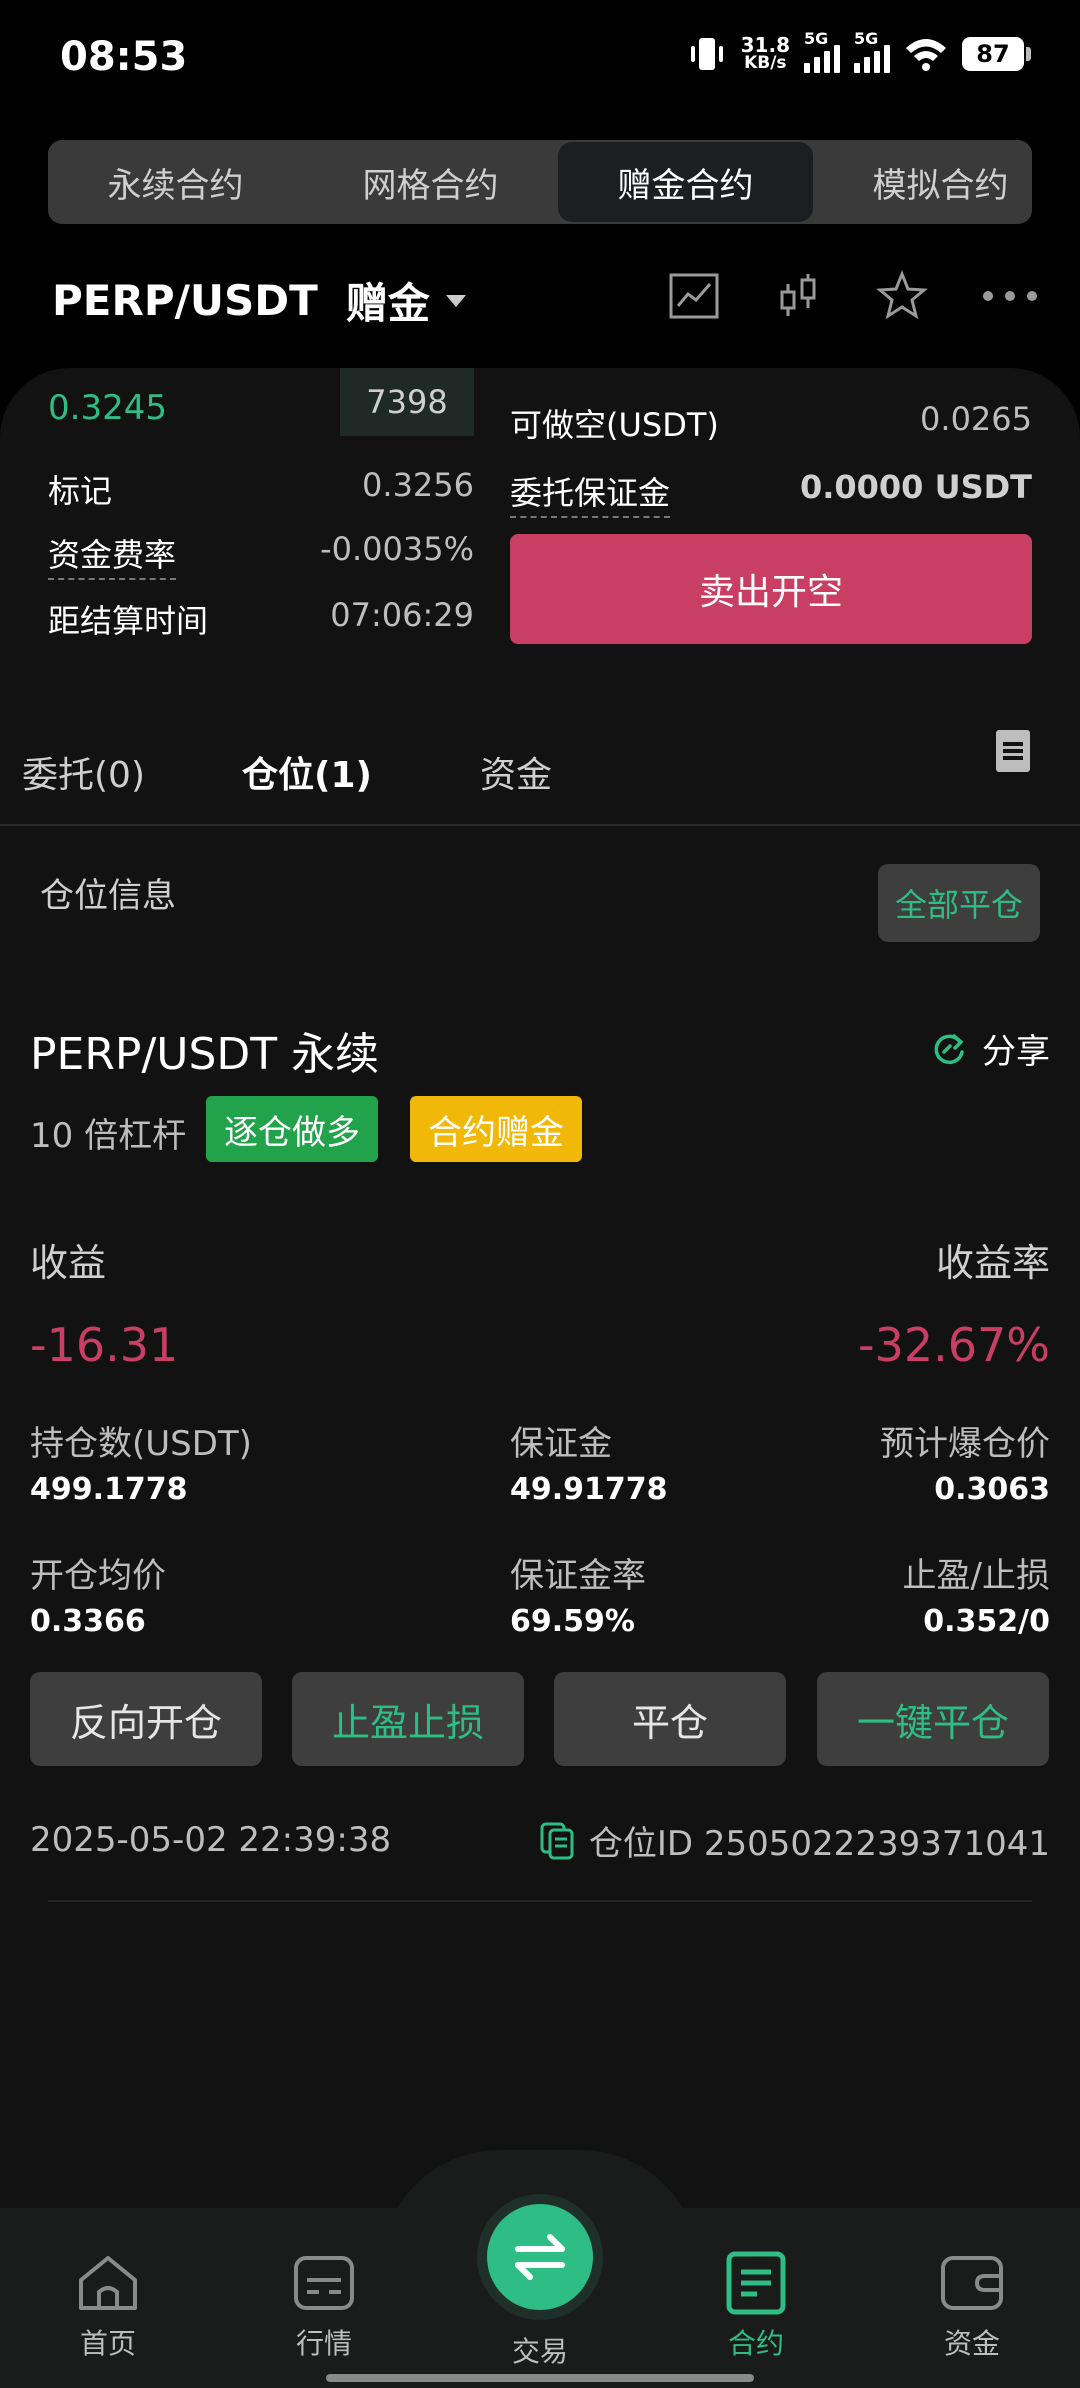 The image size is (1080, 2388). Describe the element at coordinates (124, 57) in the screenshot. I see `status-time: 08:53` at that location.